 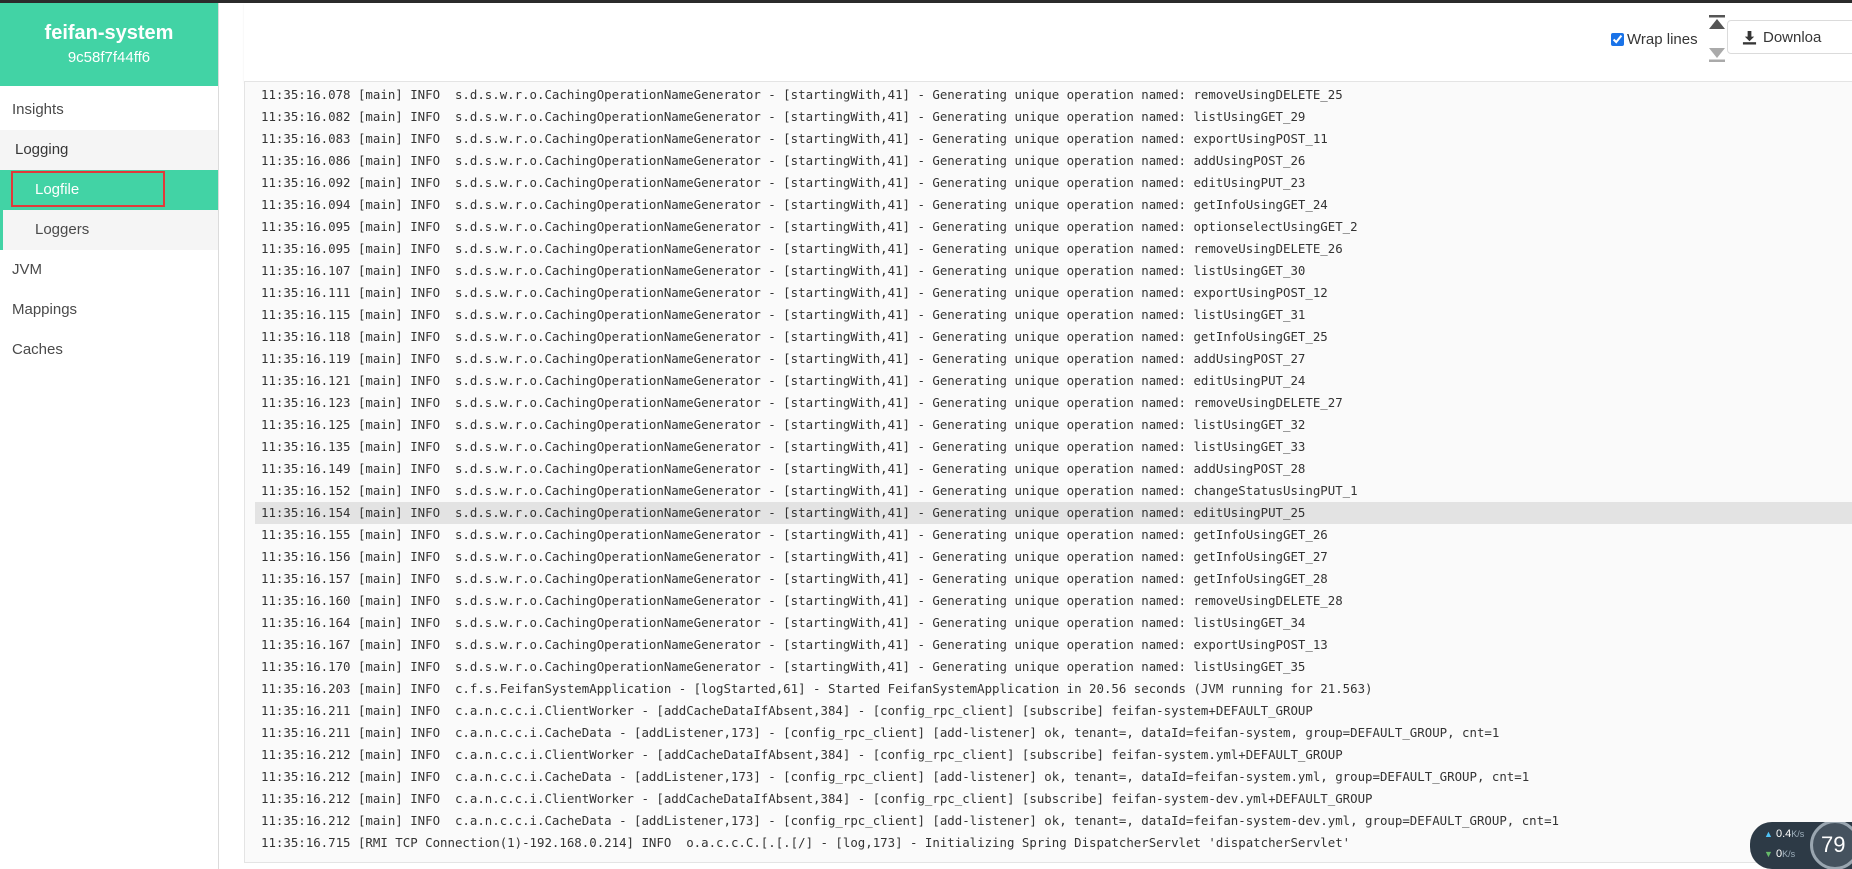 What do you see at coordinates (1048, 42) in the screenshot?
I see `logfile-toolbar: Wrap lines Downloa` at bounding box center [1048, 42].